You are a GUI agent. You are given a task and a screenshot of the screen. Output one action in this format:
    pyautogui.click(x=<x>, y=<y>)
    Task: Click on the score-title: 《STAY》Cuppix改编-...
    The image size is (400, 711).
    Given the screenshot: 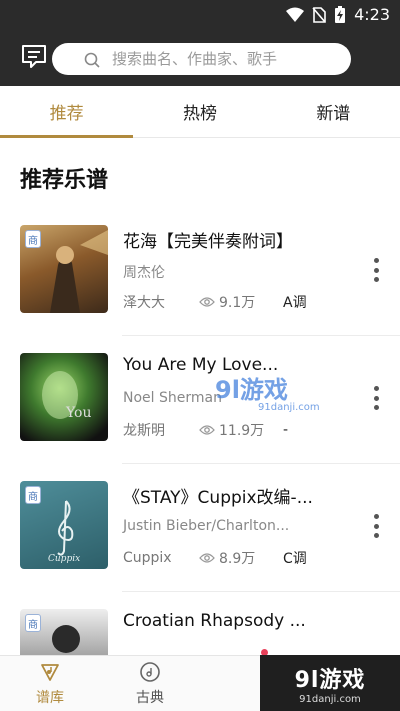 What is the action you would take?
    pyautogui.click(x=218, y=498)
    